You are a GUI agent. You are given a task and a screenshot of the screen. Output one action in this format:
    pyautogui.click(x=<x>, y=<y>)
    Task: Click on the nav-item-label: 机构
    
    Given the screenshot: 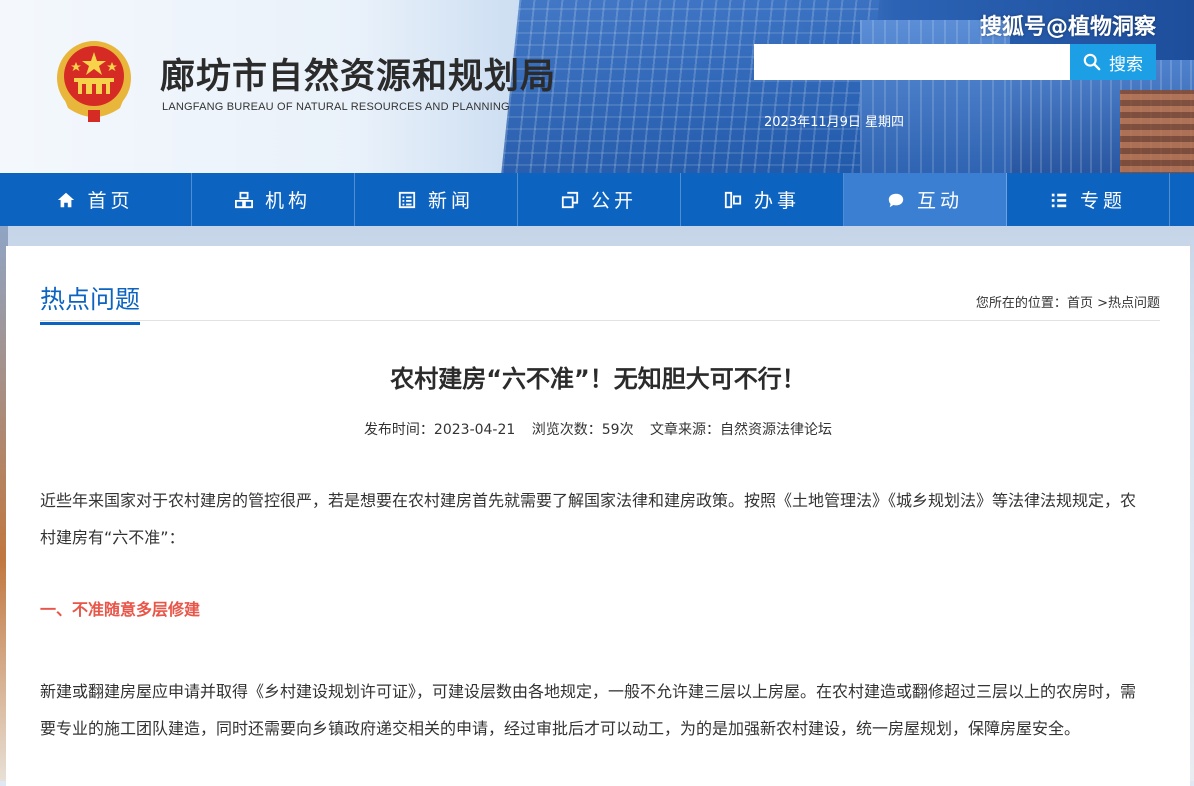 What is the action you would take?
    pyautogui.click(x=287, y=201)
    